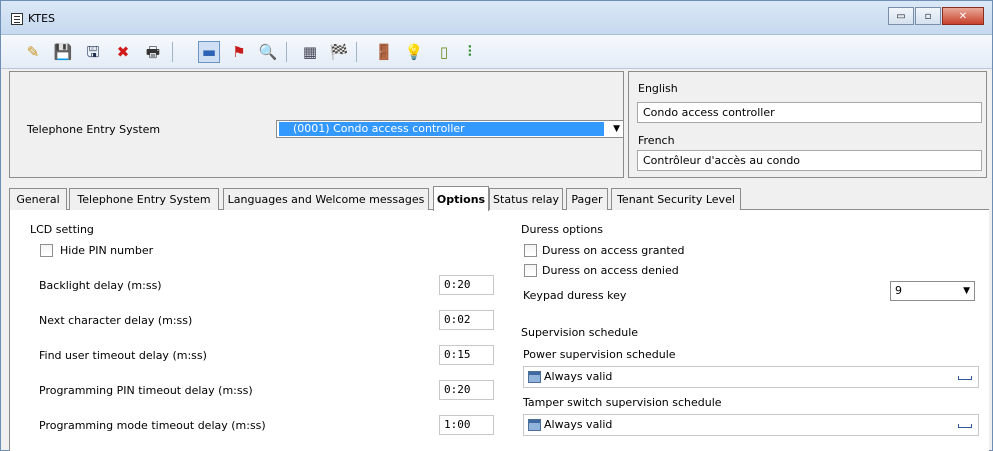 This screenshot has height=451, width=993. Describe the element at coordinates (530, 270) in the screenshot. I see `duress-denied-checkbox` at that location.